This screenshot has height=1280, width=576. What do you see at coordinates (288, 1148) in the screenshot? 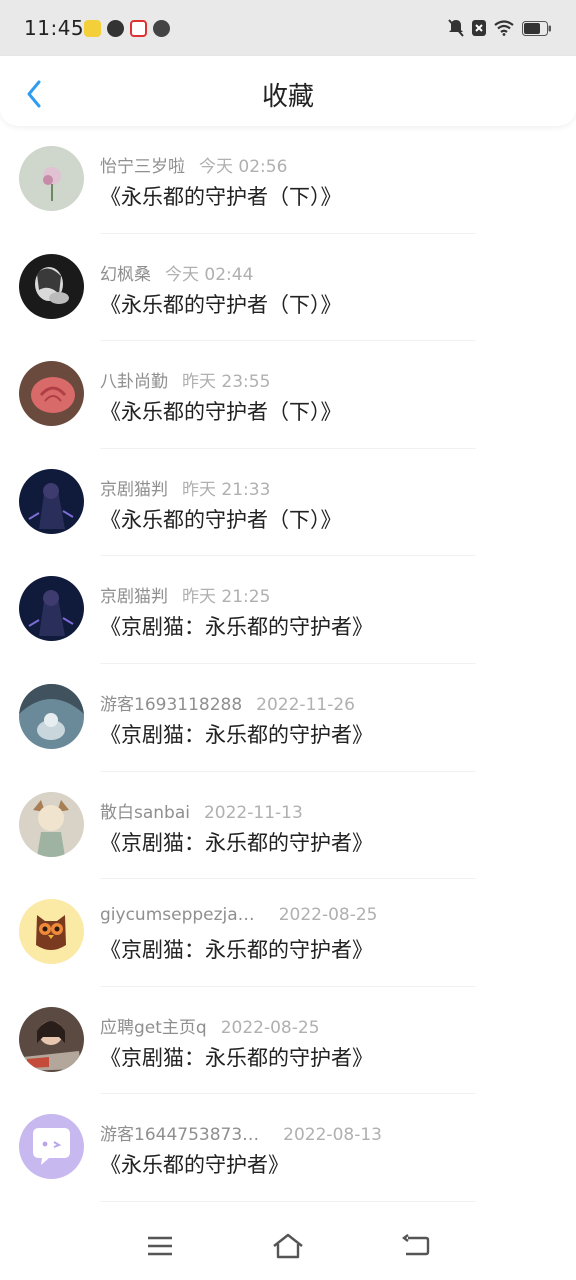
I see `list-item: 游客1644753873… 2022-08-13 《永乐都的守护者》` at bounding box center [288, 1148].